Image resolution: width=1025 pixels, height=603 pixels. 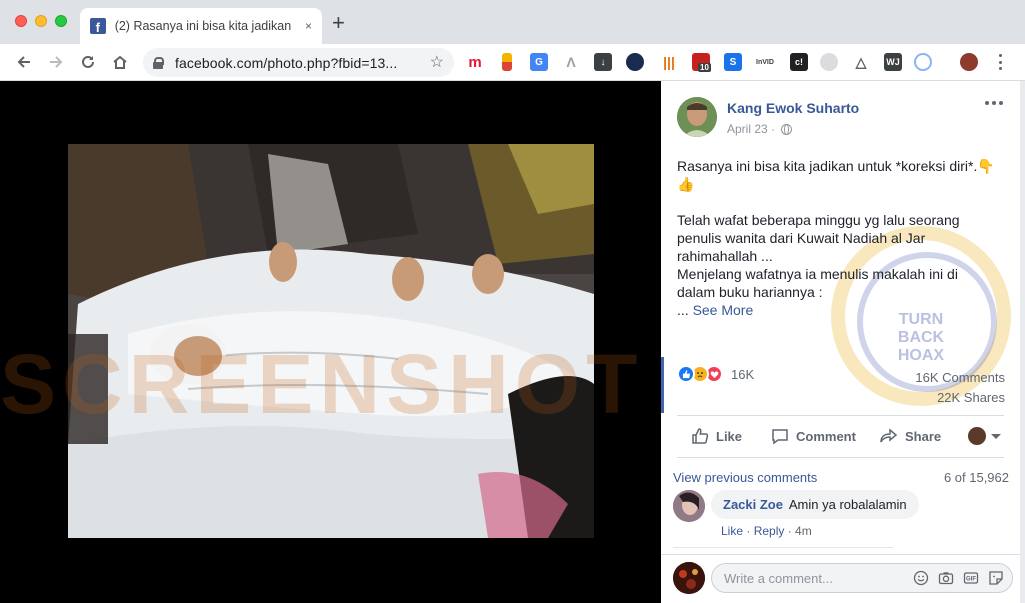 I want to click on reaction-summary: 16K, so click(x=715, y=374).